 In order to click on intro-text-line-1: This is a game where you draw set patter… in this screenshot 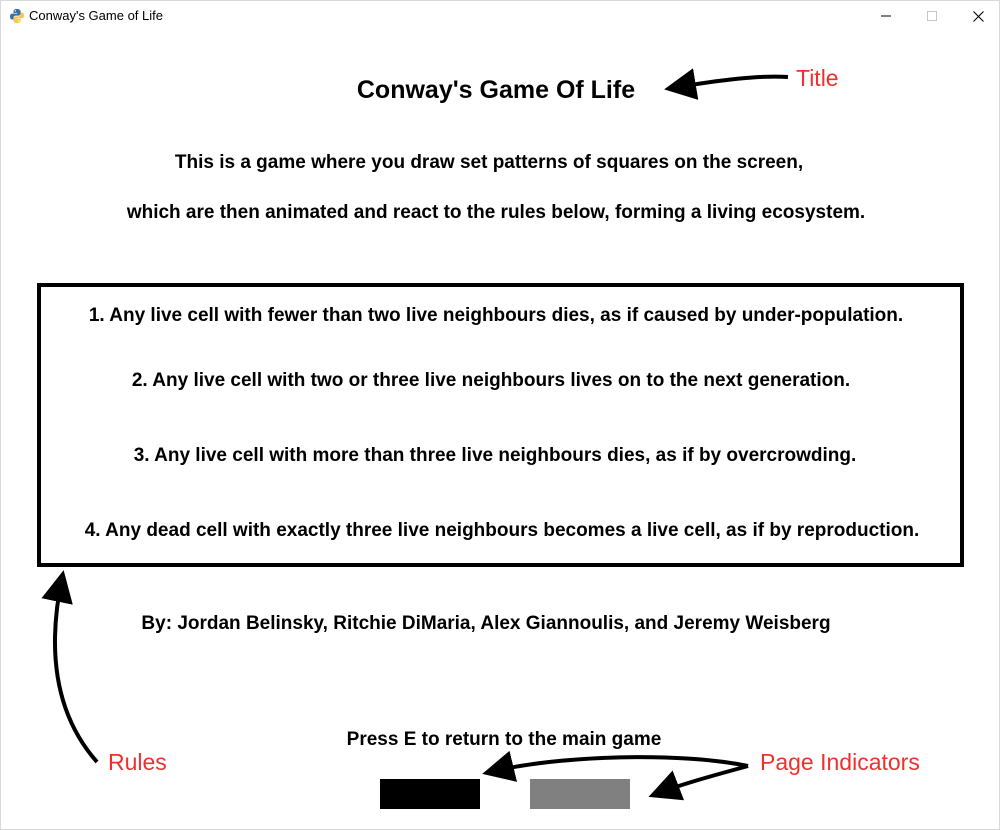, I will do `click(489, 162)`.